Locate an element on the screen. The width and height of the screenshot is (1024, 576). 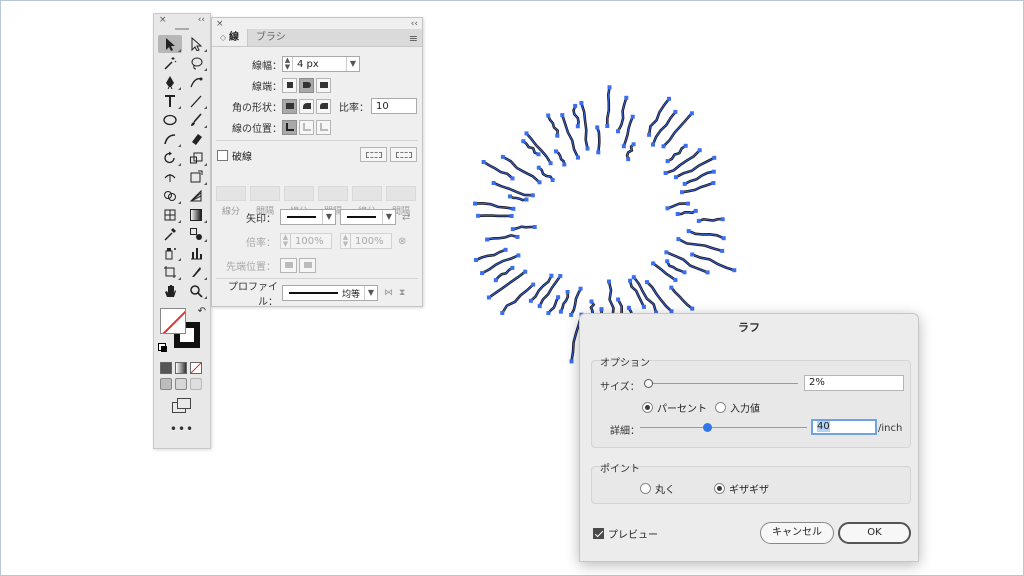
zoom-tool is located at coordinates (196, 291).